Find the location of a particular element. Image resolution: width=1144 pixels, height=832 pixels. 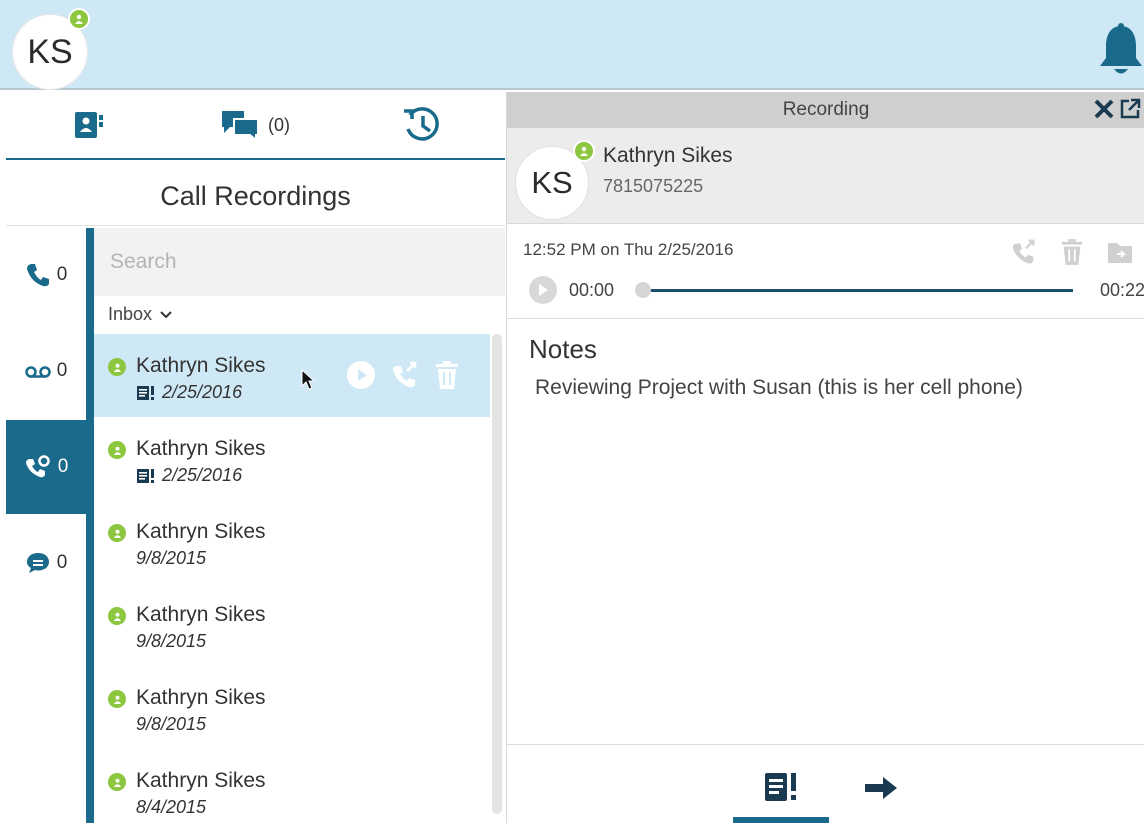

nav-voicemail-count: 0 is located at coordinates (62, 370).